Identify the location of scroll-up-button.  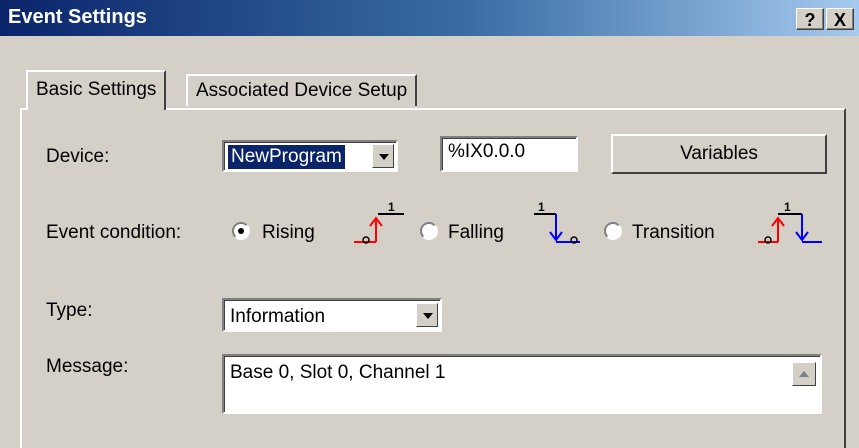
(804, 374).